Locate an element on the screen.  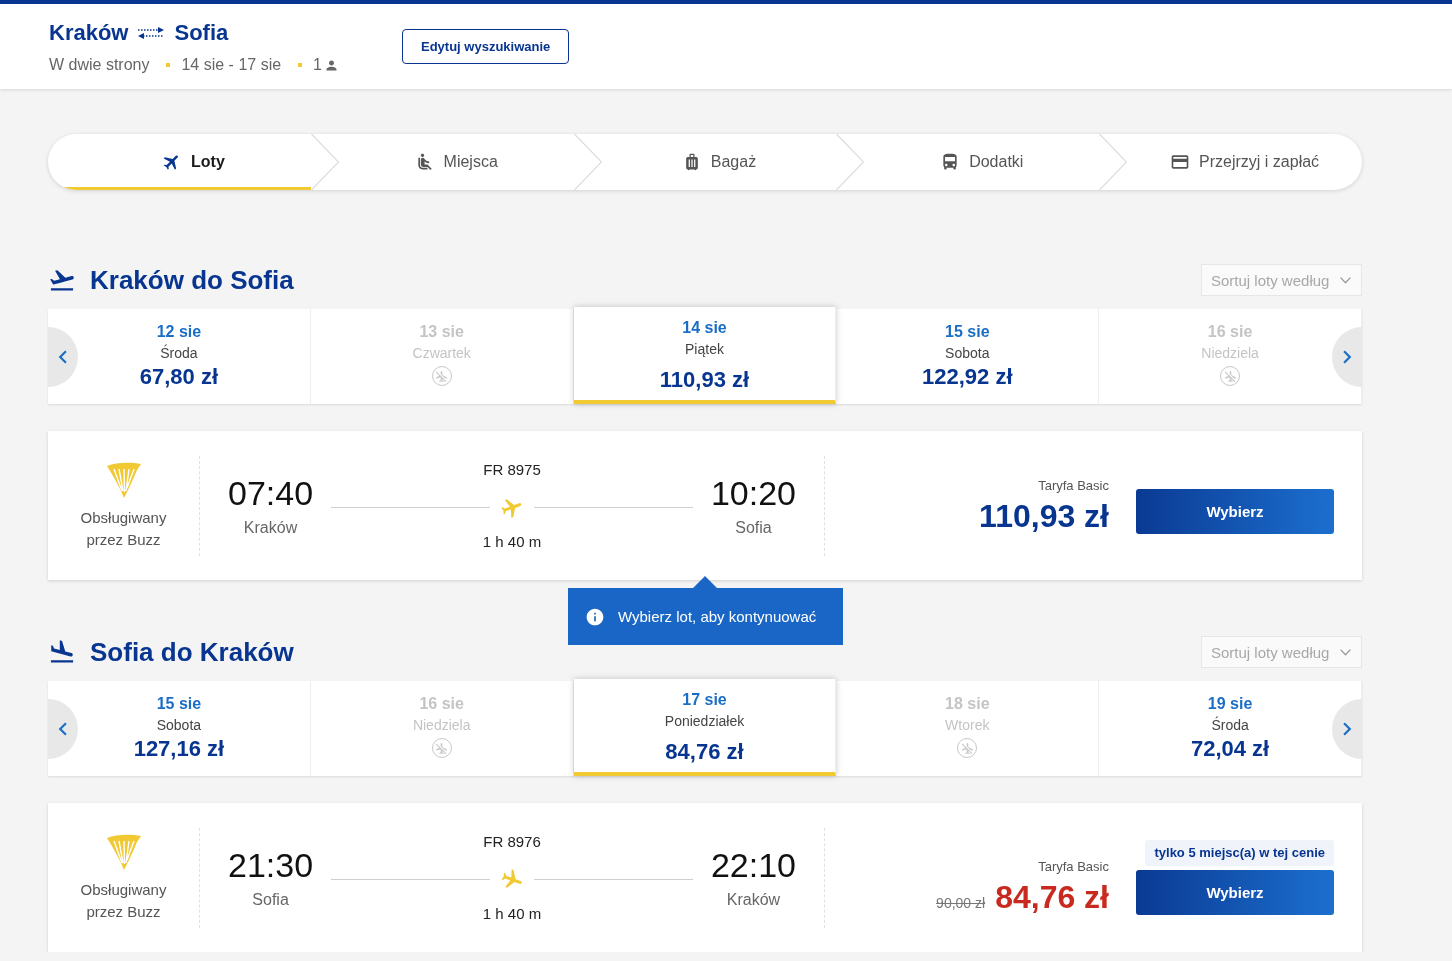
card-icon is located at coordinates (1180, 162).